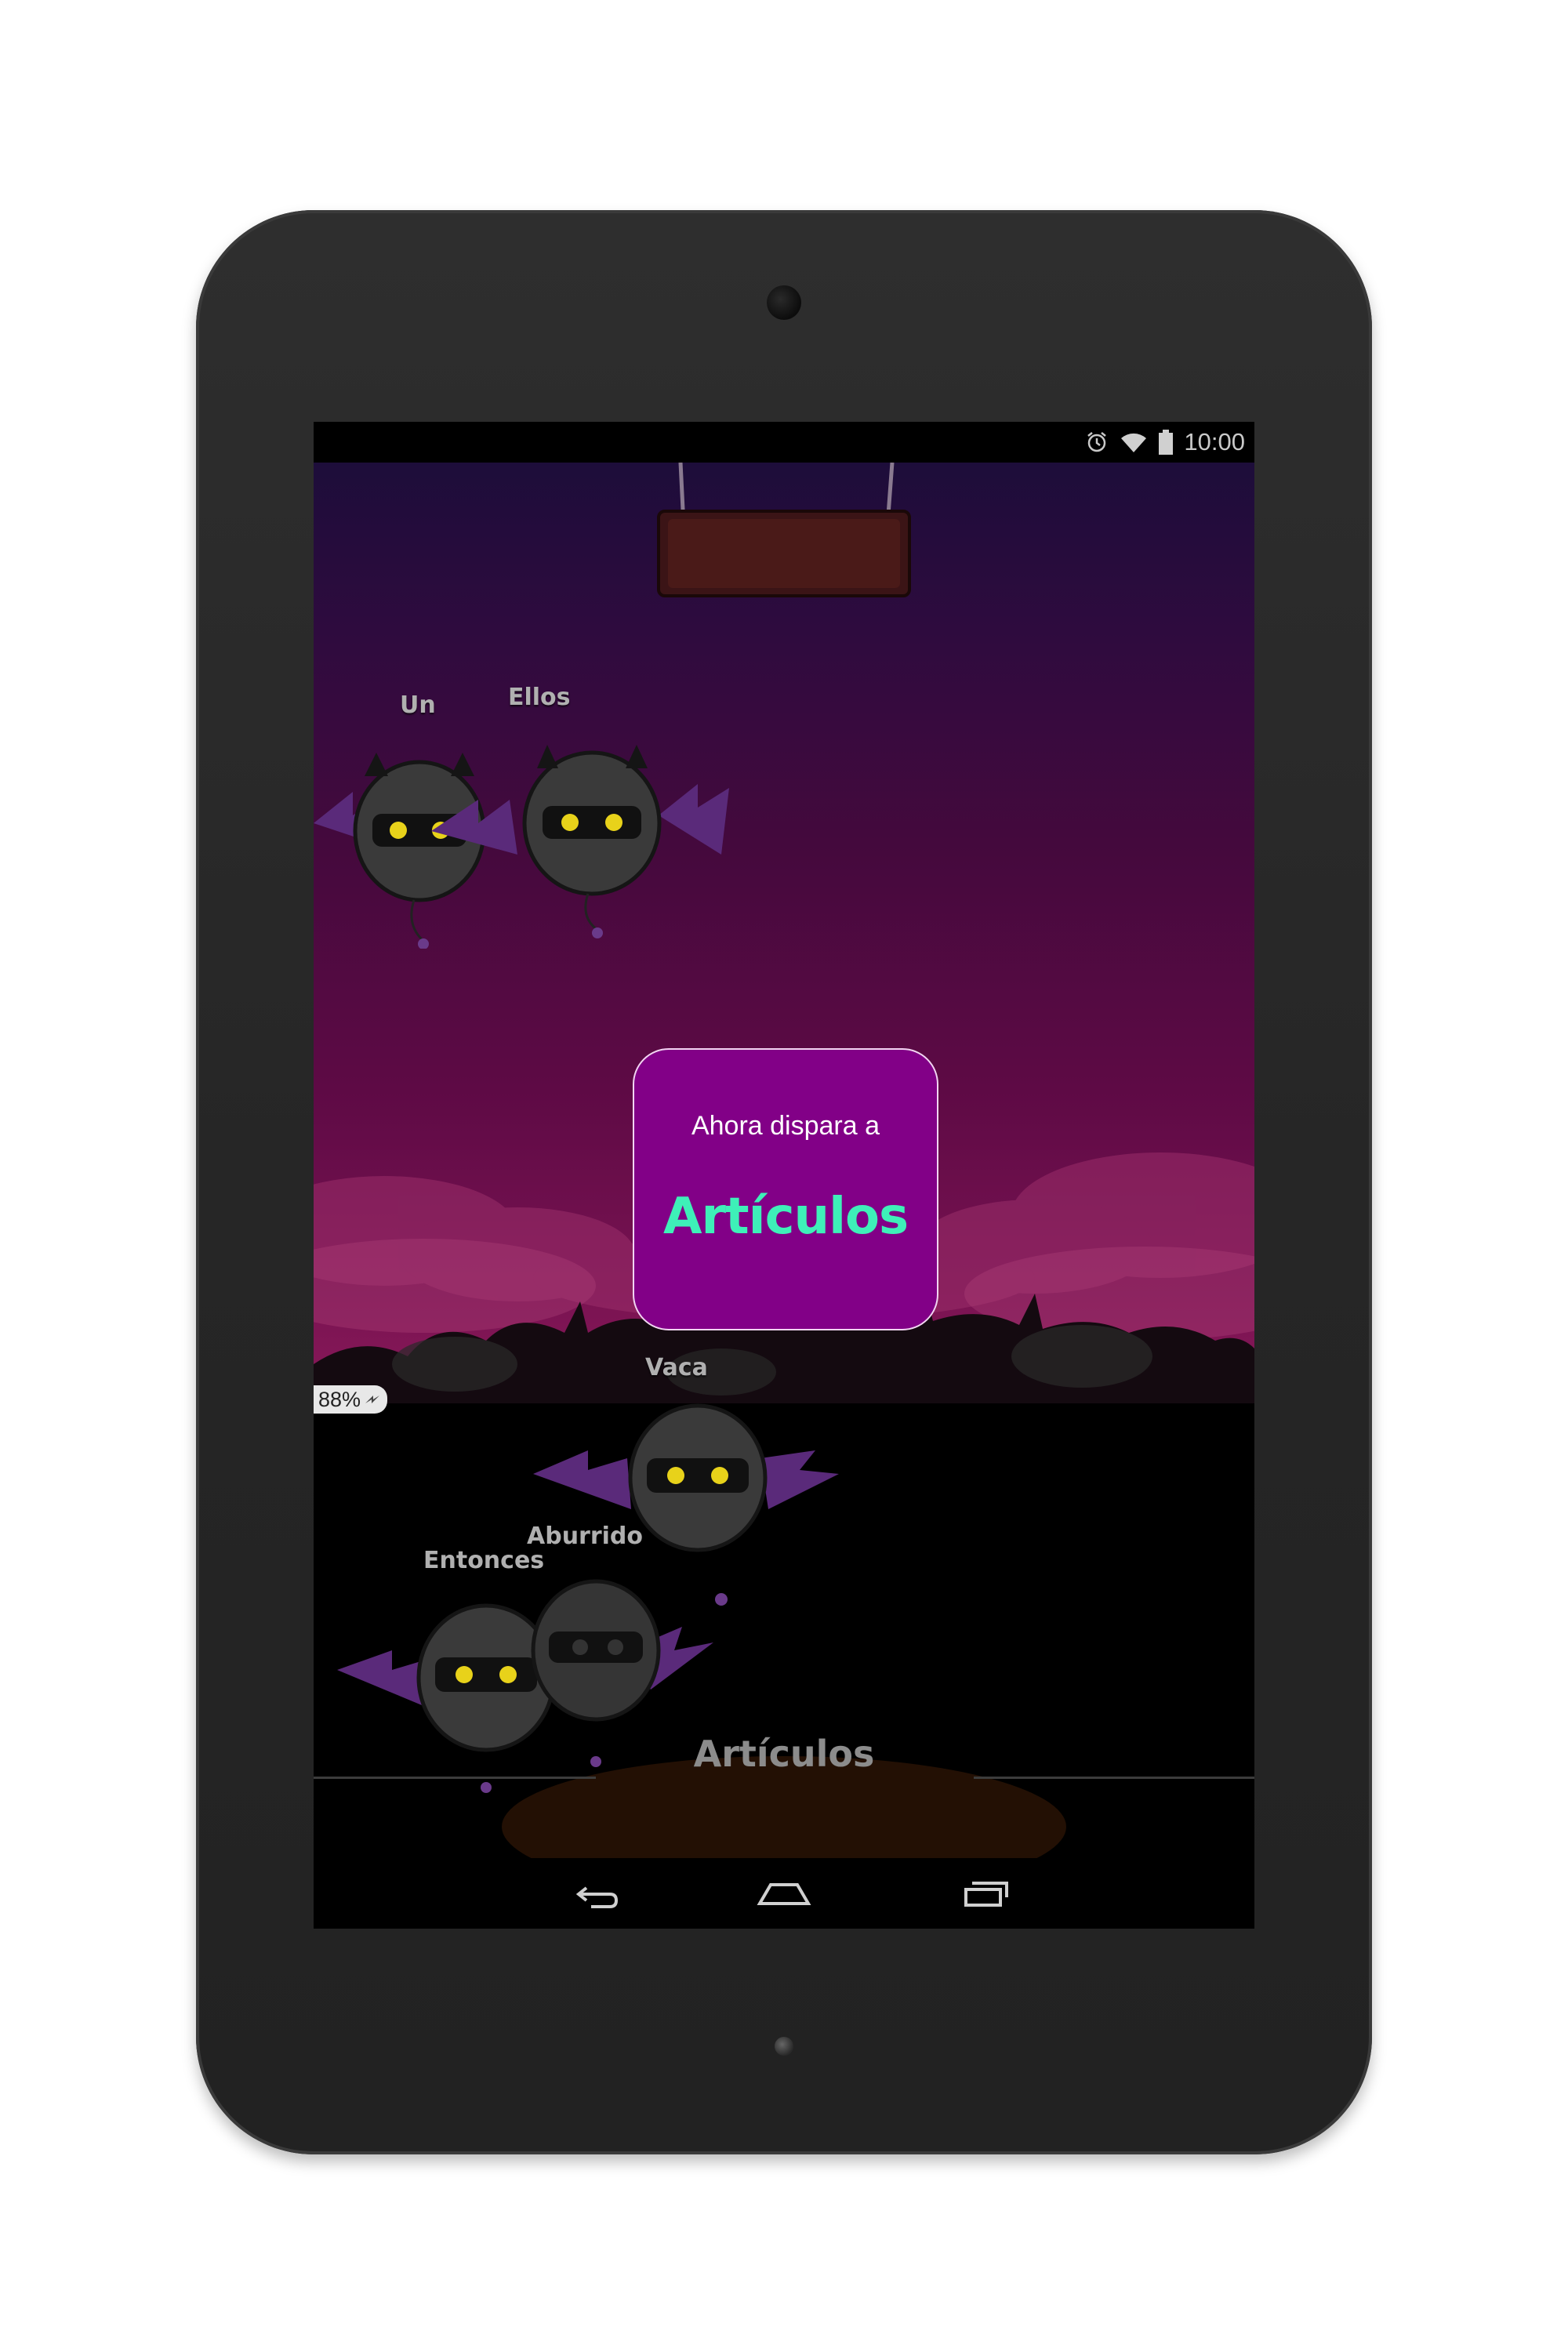  Describe the element at coordinates (785, 1217) in the screenshot. I see `dialog-target: Artículos` at that location.